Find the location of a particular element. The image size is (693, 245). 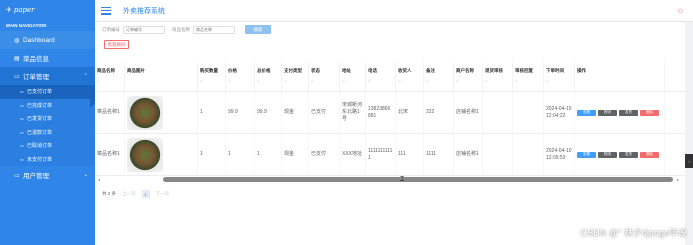

user-avatar-icon: ⚇ is located at coordinates (680, 11).